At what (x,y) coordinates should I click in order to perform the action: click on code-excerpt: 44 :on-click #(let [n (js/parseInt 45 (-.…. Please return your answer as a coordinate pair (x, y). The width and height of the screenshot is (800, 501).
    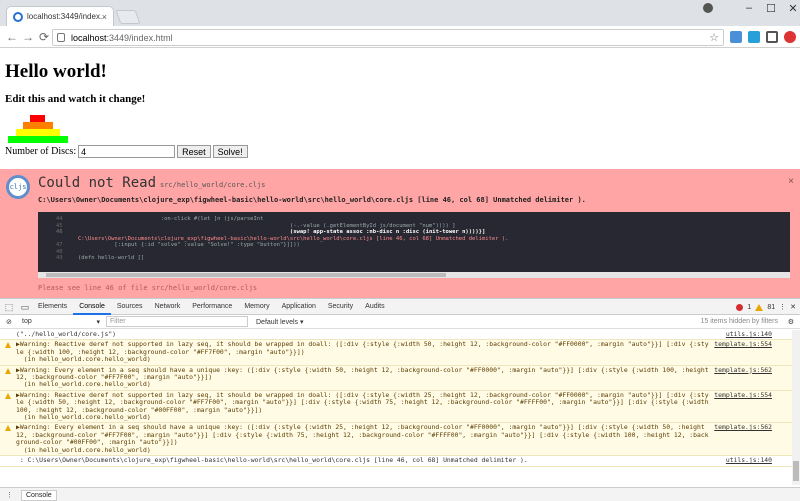
    Looking at the image, I should click on (414, 242).